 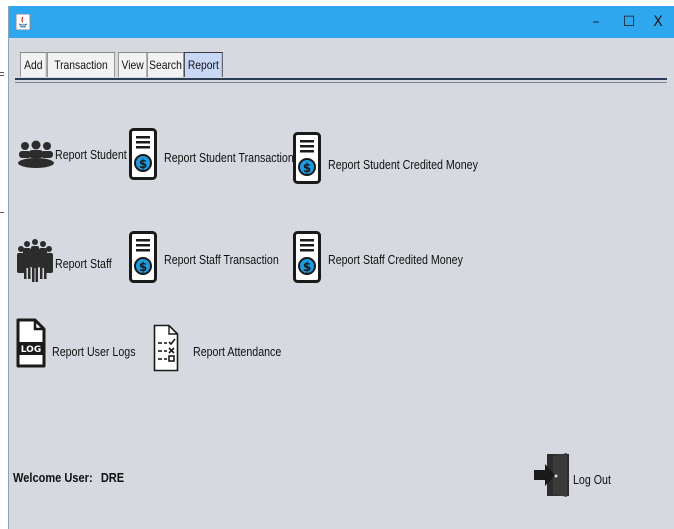 I want to click on report-student-credited-money-label: Report Student Credited Money, so click(x=403, y=164).